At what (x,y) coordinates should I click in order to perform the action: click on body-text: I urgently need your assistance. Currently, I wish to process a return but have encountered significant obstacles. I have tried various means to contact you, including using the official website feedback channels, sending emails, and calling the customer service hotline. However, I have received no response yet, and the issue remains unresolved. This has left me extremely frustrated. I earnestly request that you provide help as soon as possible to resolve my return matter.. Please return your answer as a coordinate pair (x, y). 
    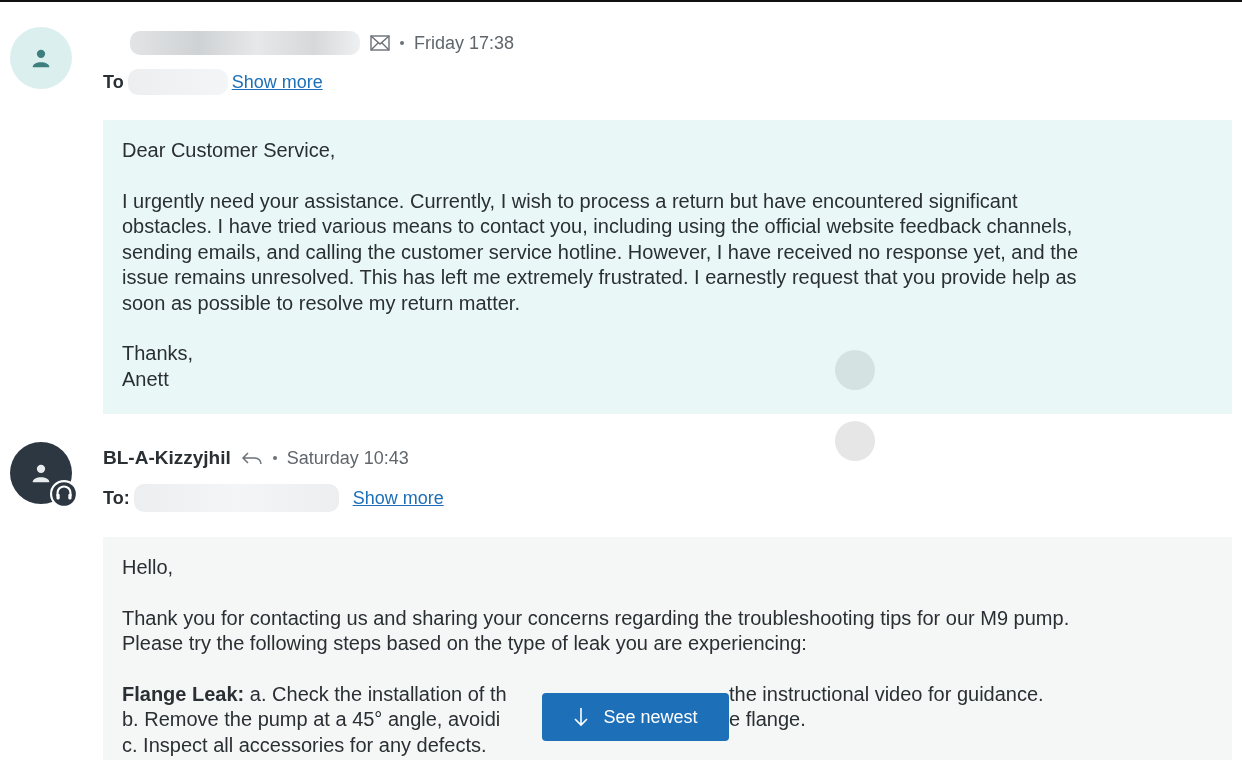
    Looking at the image, I should click on (600, 252).